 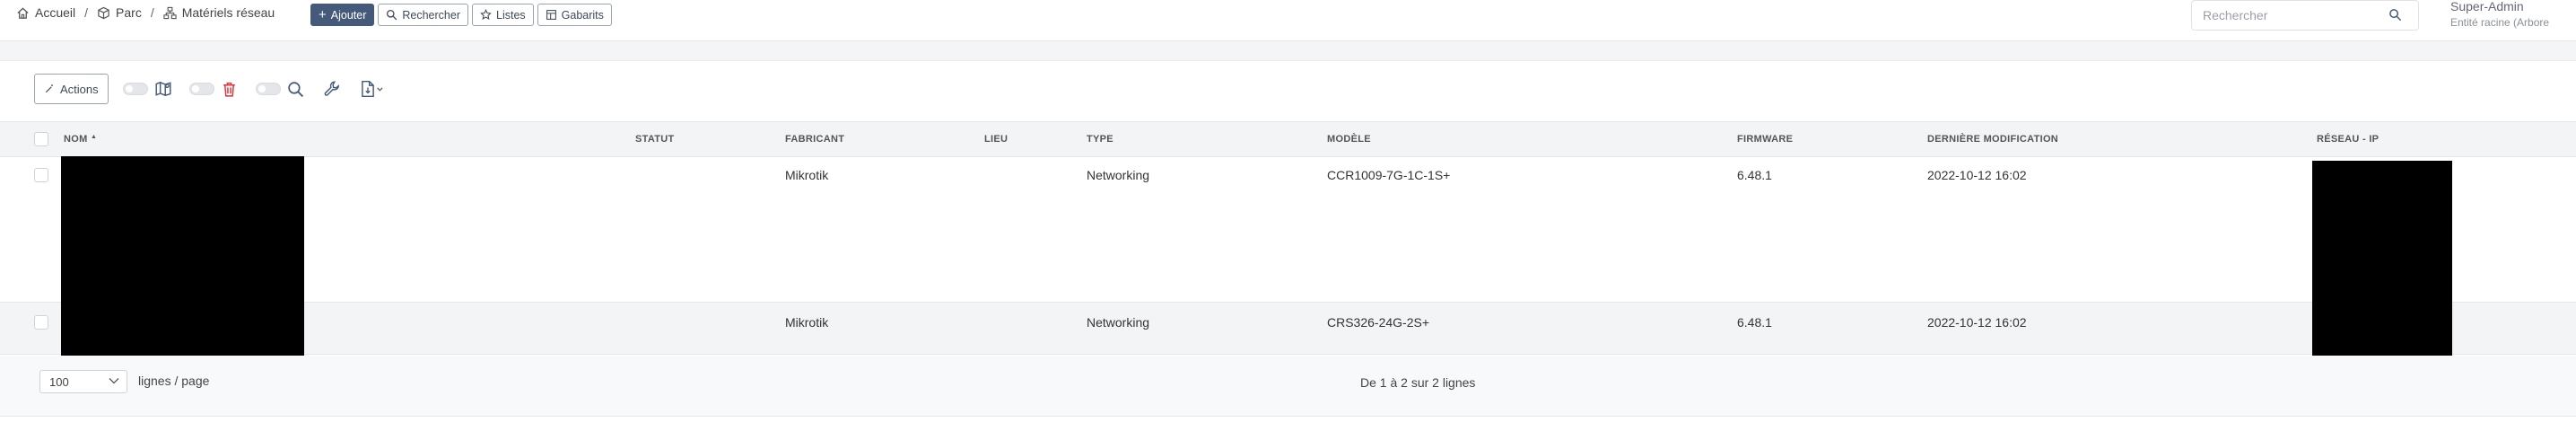 I want to click on wrench-icon, so click(x=332, y=89).